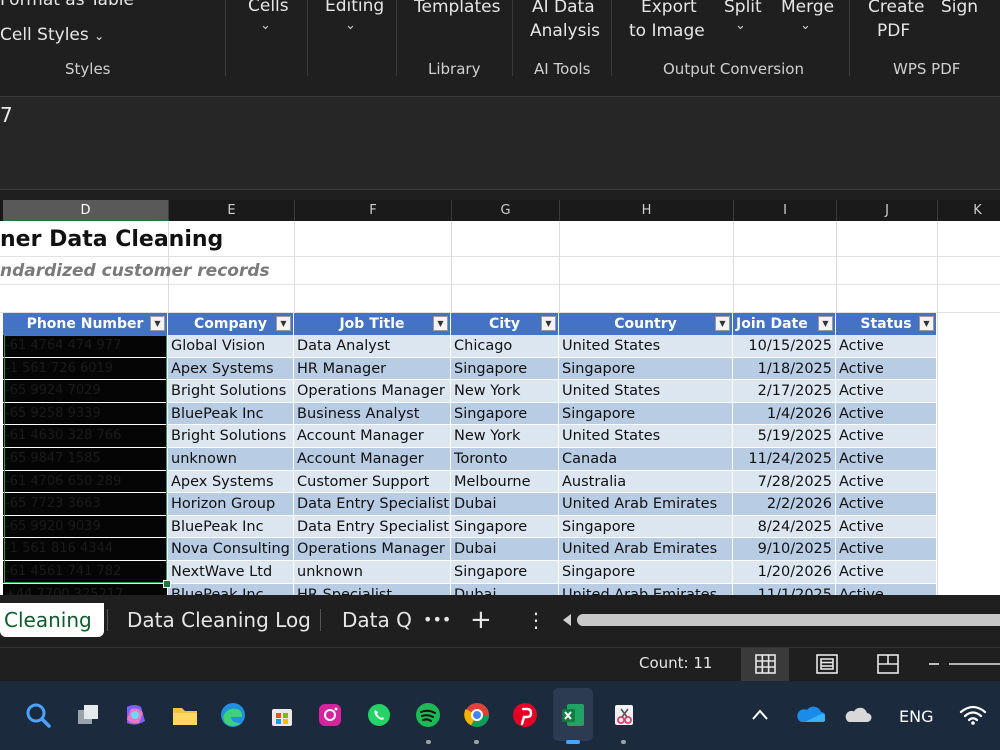  Describe the element at coordinates (373, 210) in the screenshot. I see `column-header-f: F` at that location.